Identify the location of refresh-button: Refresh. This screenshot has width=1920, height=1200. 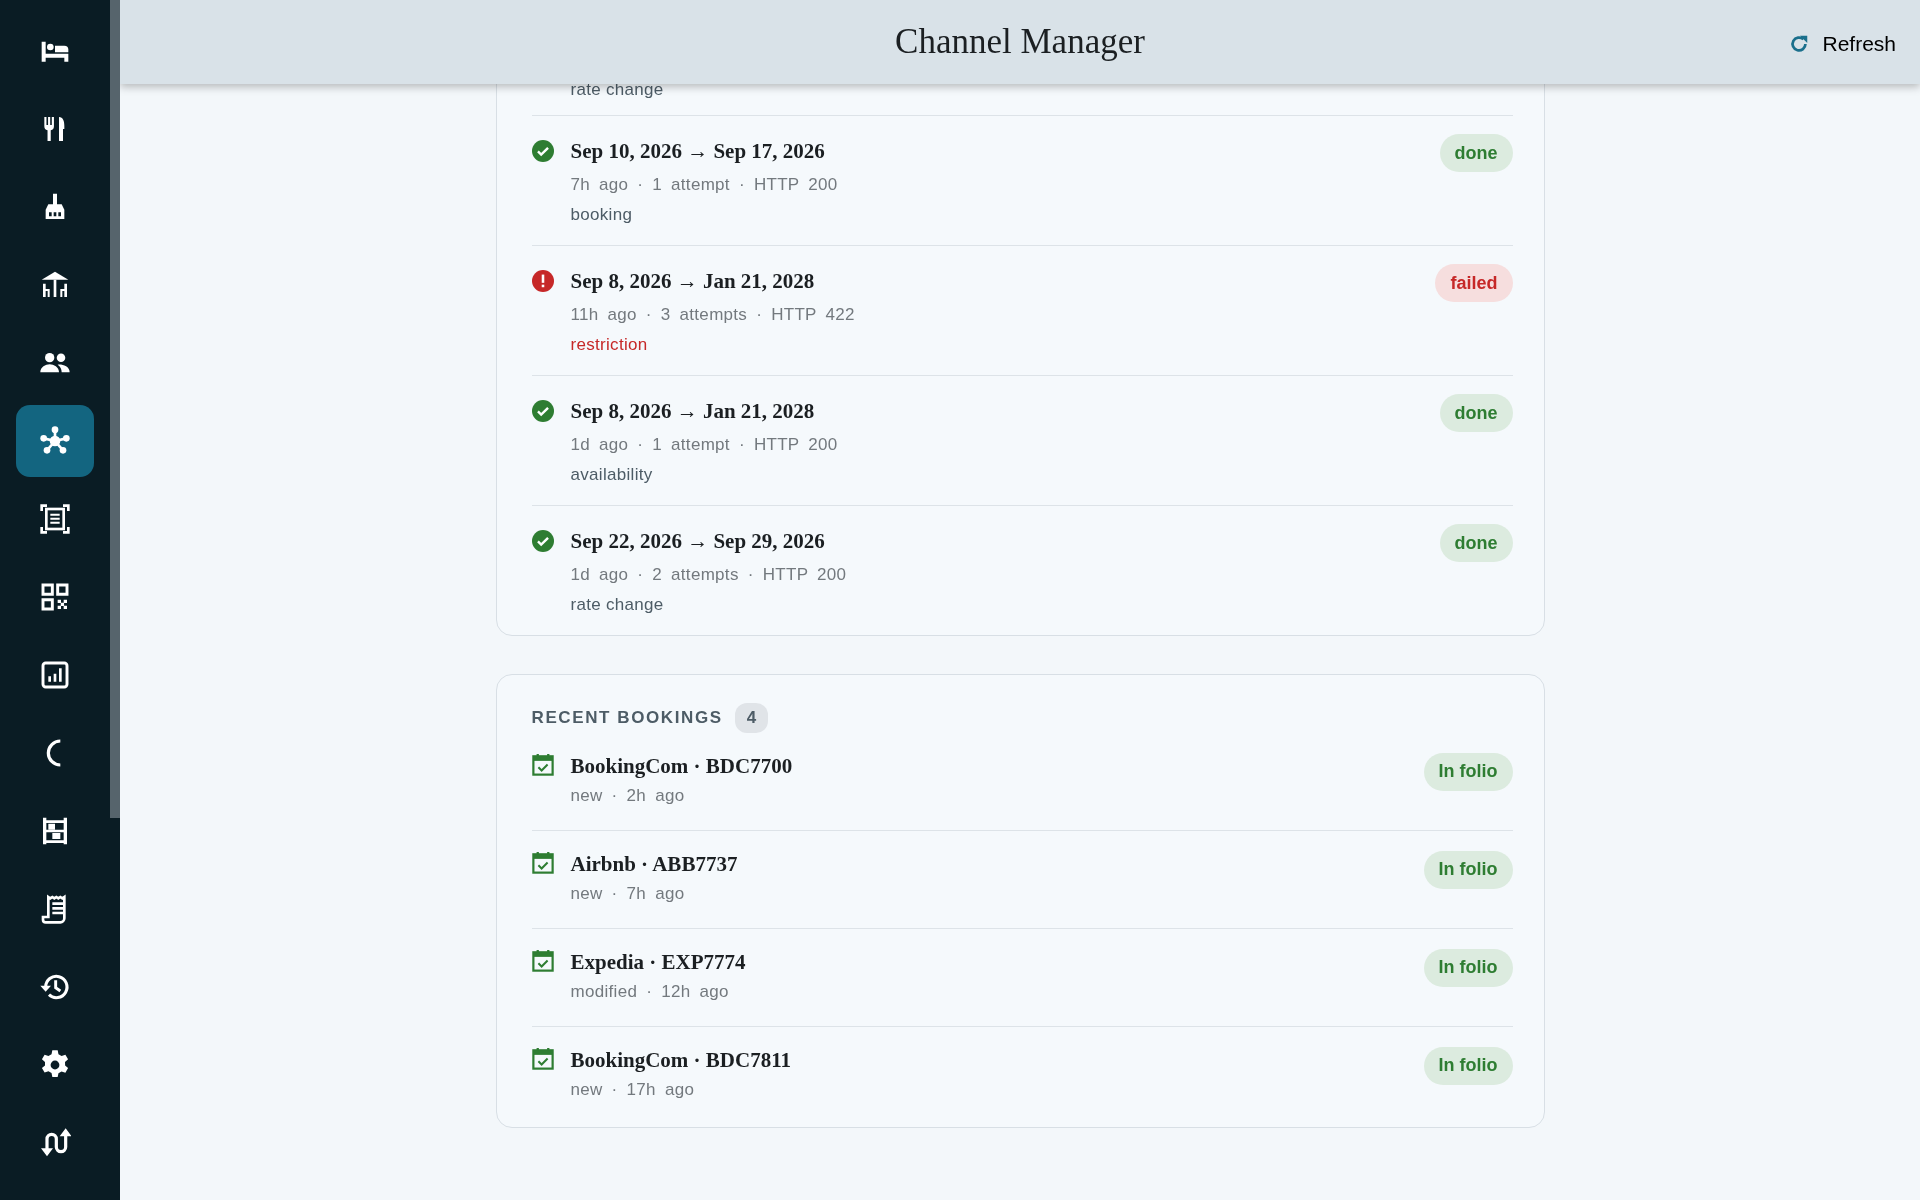
(1842, 44).